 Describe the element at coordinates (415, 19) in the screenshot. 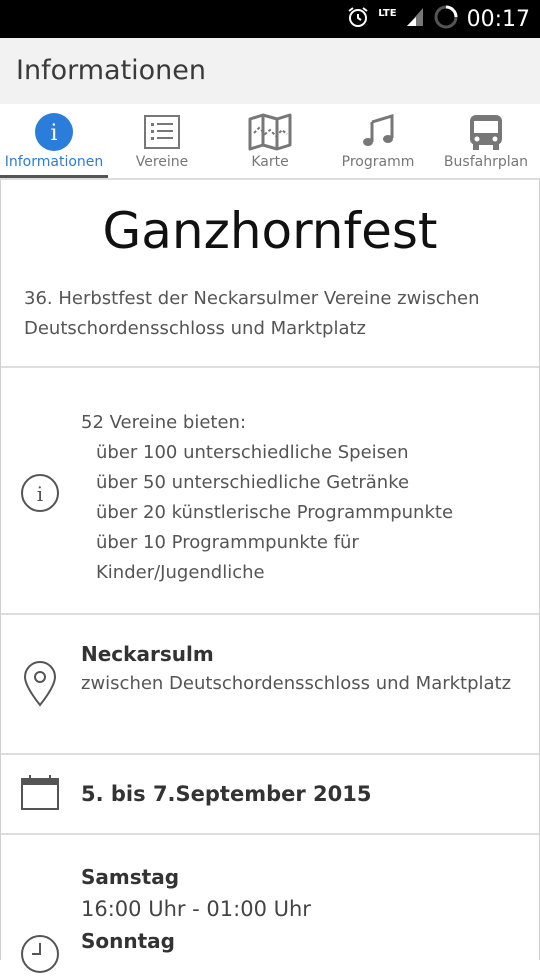

I see `signal-icon` at that location.